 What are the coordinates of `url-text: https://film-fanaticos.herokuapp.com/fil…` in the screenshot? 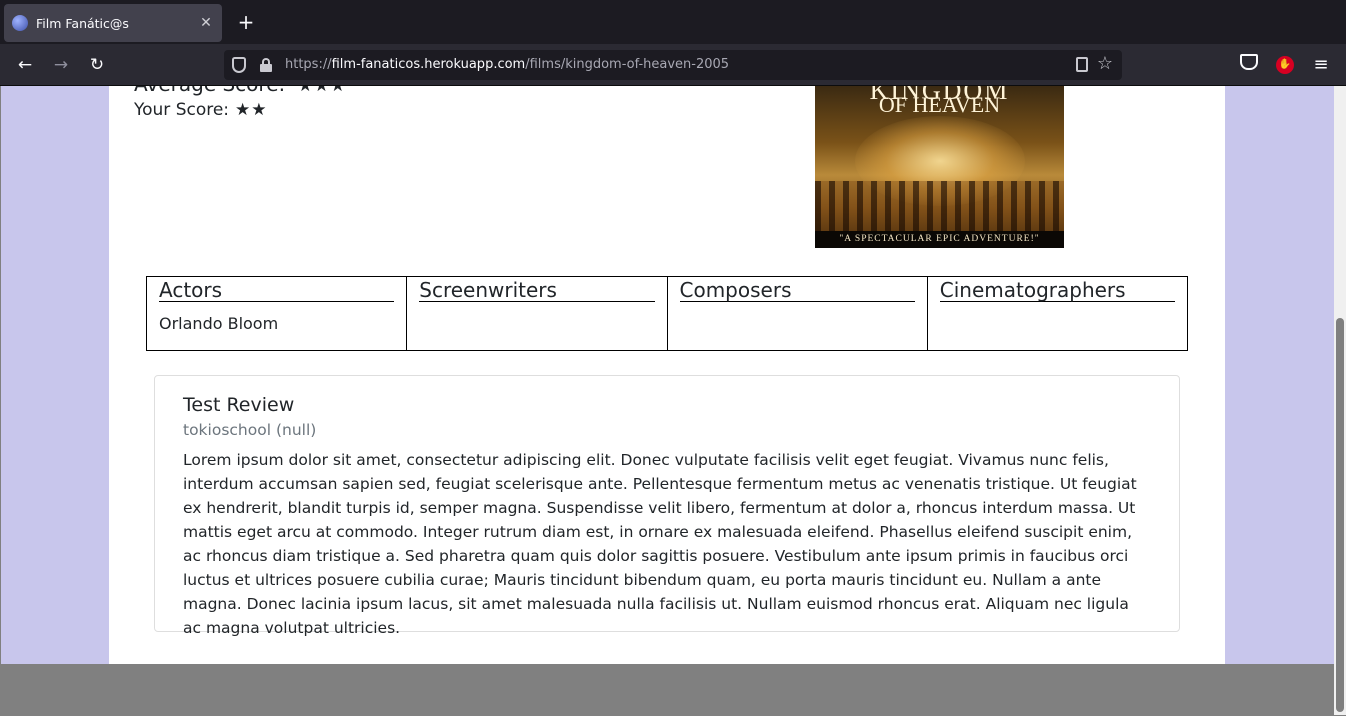 It's located at (507, 65).